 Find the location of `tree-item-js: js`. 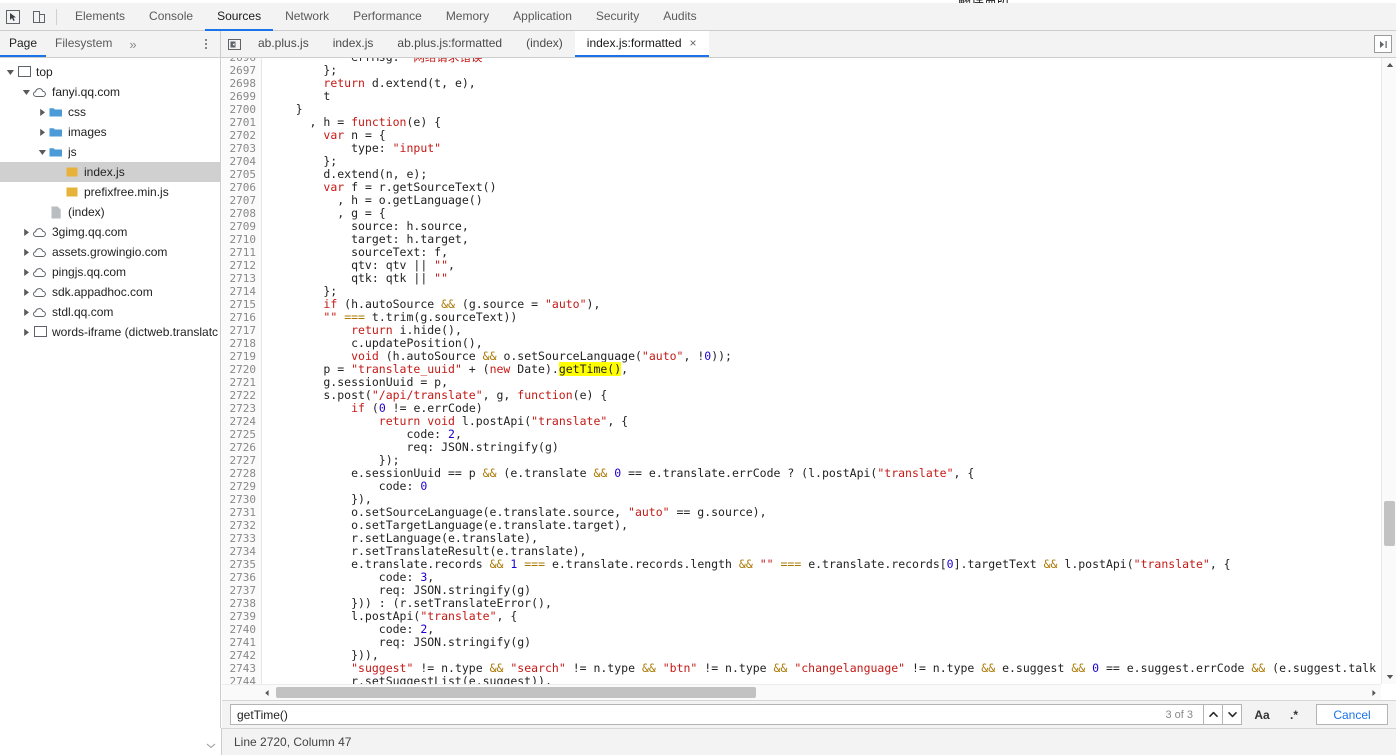

tree-item-js: js is located at coordinates (110, 152).